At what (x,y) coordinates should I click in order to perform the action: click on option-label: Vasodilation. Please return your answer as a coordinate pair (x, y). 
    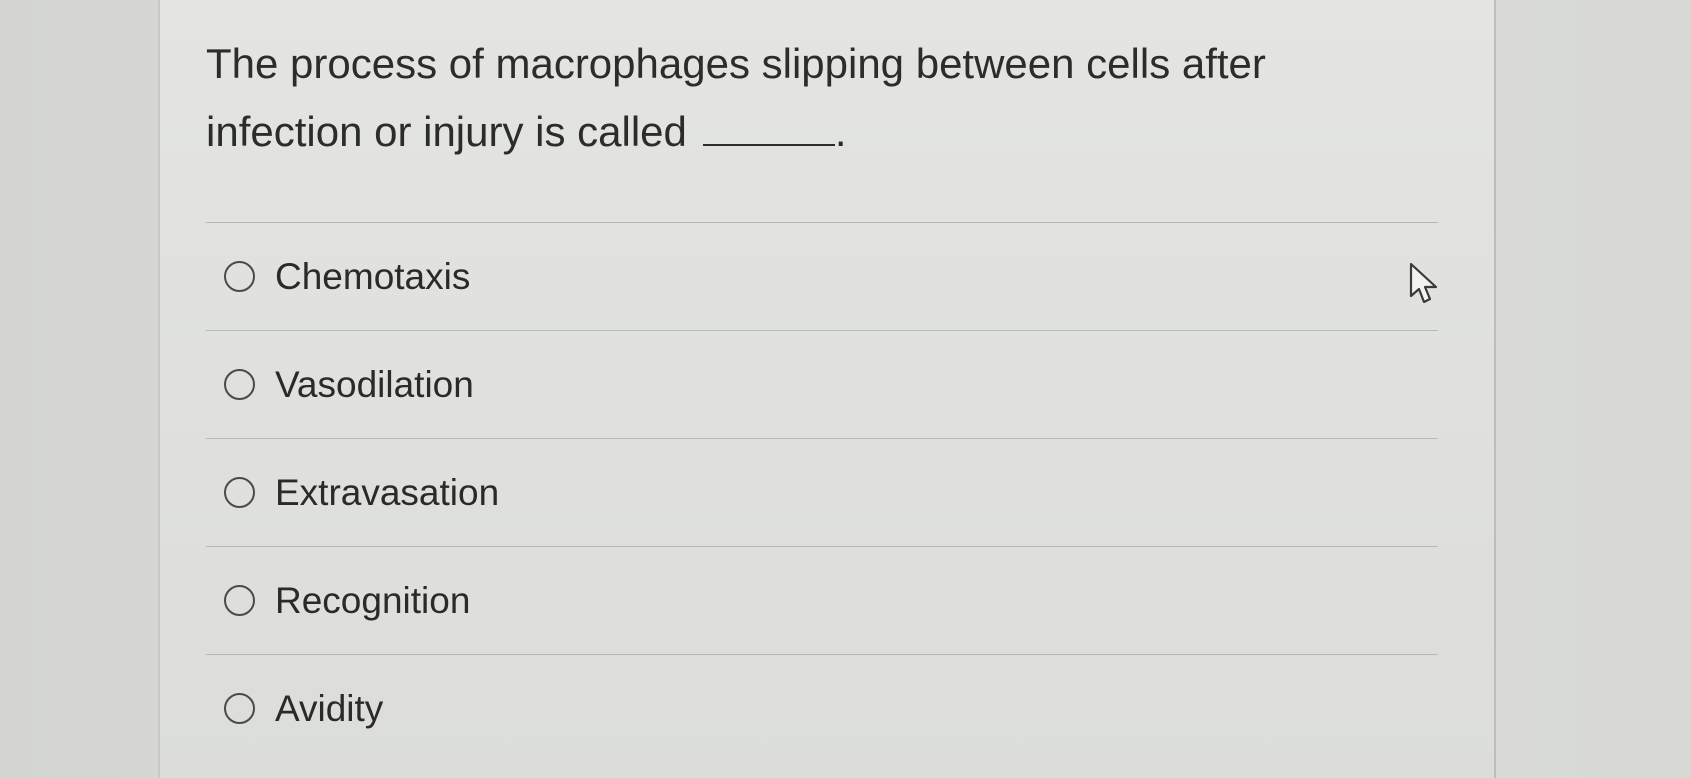
    Looking at the image, I should click on (374, 384).